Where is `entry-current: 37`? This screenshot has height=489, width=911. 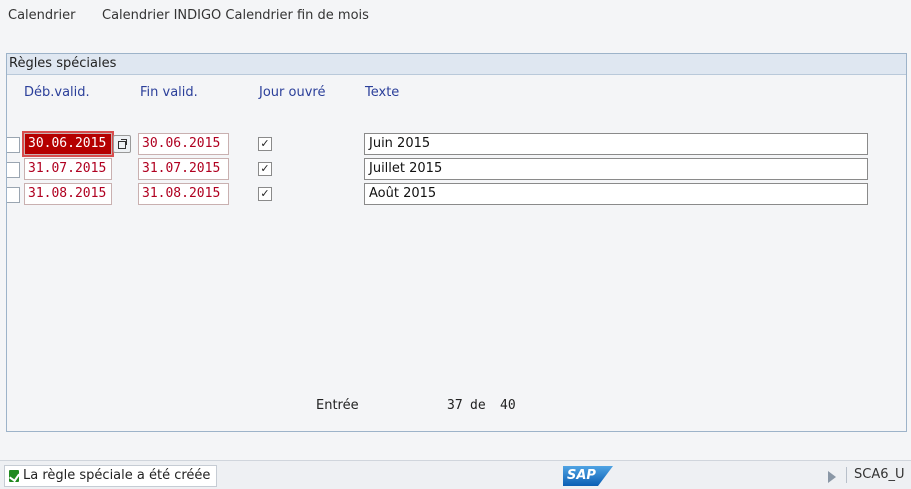 entry-current: 37 is located at coordinates (455, 405).